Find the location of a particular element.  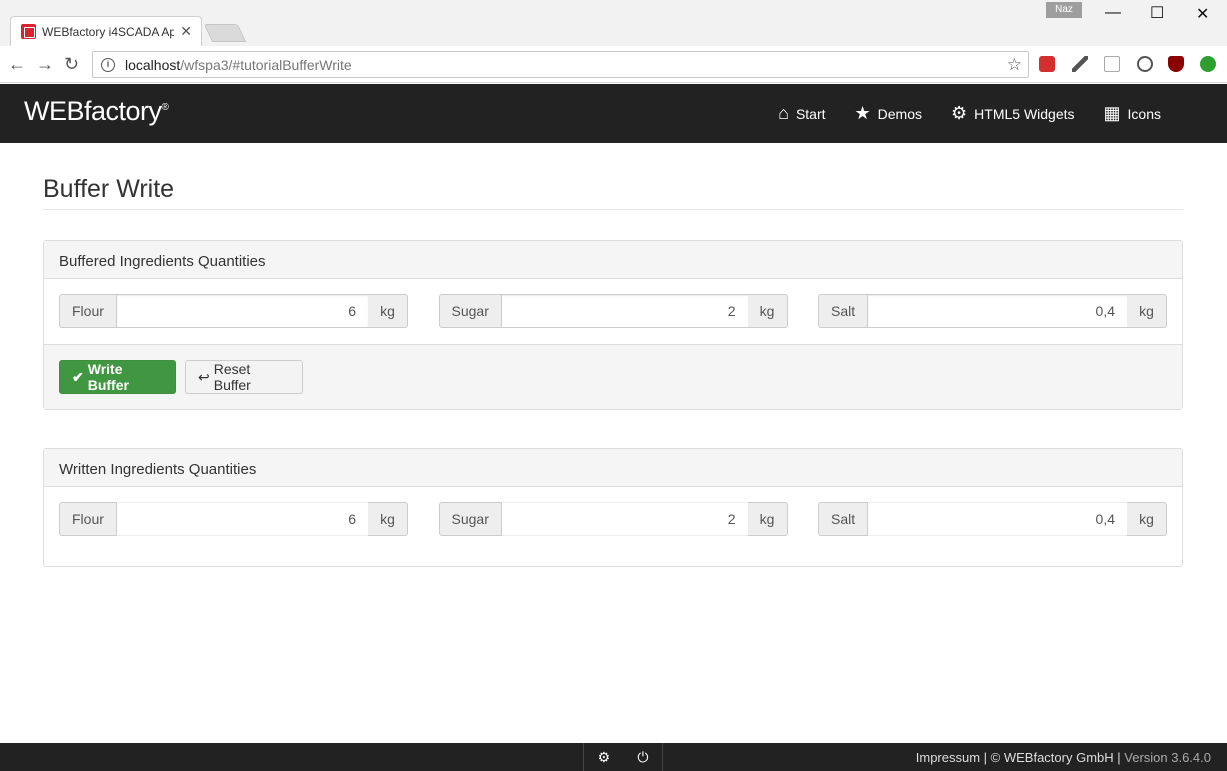

url-host: localhost is located at coordinates (153, 64).